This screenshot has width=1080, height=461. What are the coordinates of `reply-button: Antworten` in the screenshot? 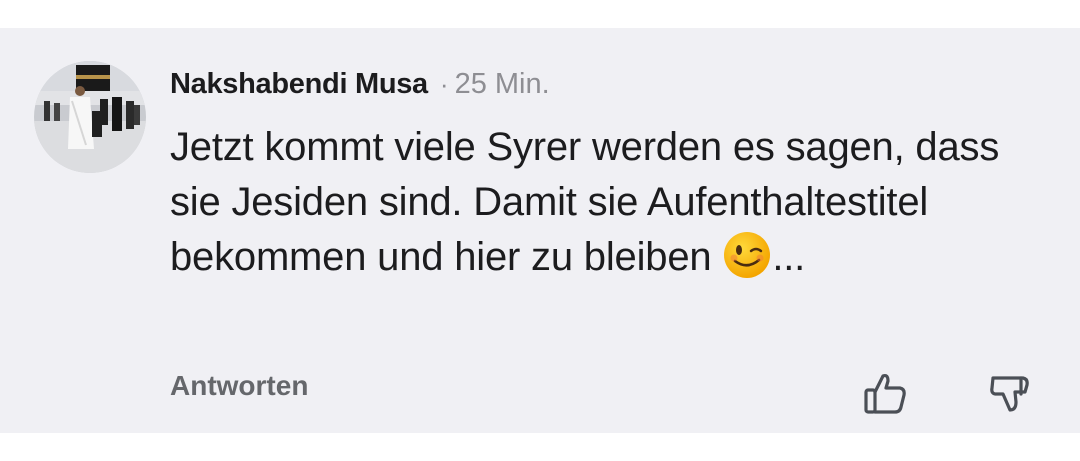 It's located at (239, 386).